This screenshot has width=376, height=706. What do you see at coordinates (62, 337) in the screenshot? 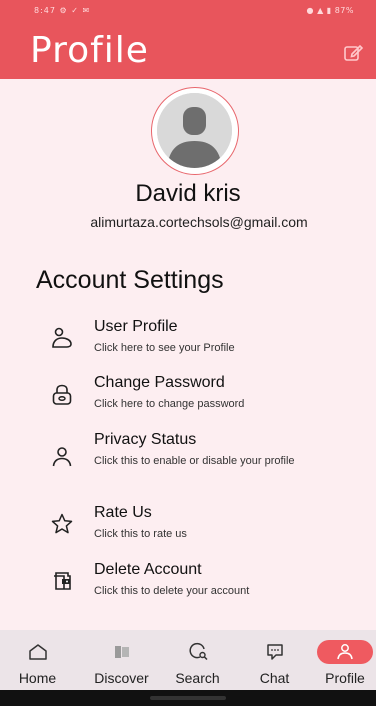
I see `user-profile-icon` at bounding box center [62, 337].